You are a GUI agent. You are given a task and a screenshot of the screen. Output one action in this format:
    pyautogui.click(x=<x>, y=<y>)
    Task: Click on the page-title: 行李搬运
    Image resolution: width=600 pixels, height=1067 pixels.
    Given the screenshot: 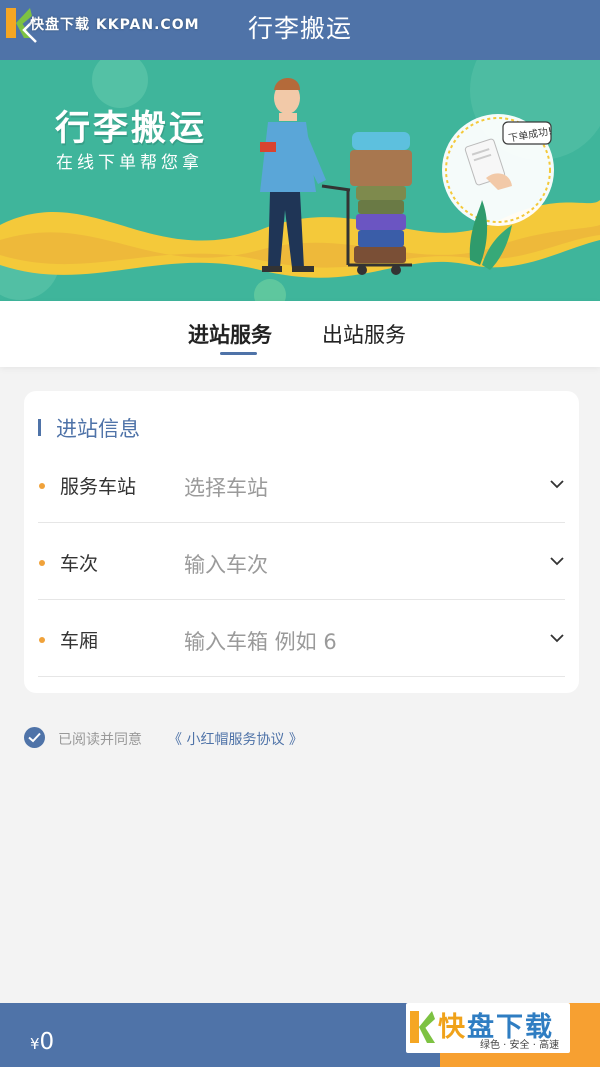 What is the action you would take?
    pyautogui.click(x=299, y=28)
    